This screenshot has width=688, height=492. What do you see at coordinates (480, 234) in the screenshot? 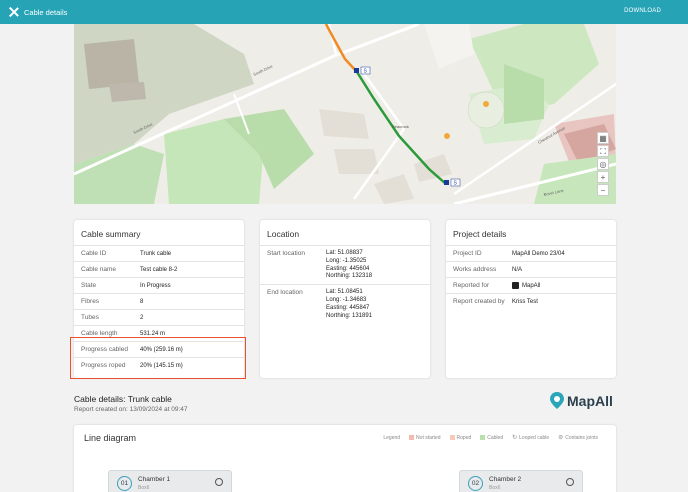
I see `project-details-title: Project details` at bounding box center [480, 234].